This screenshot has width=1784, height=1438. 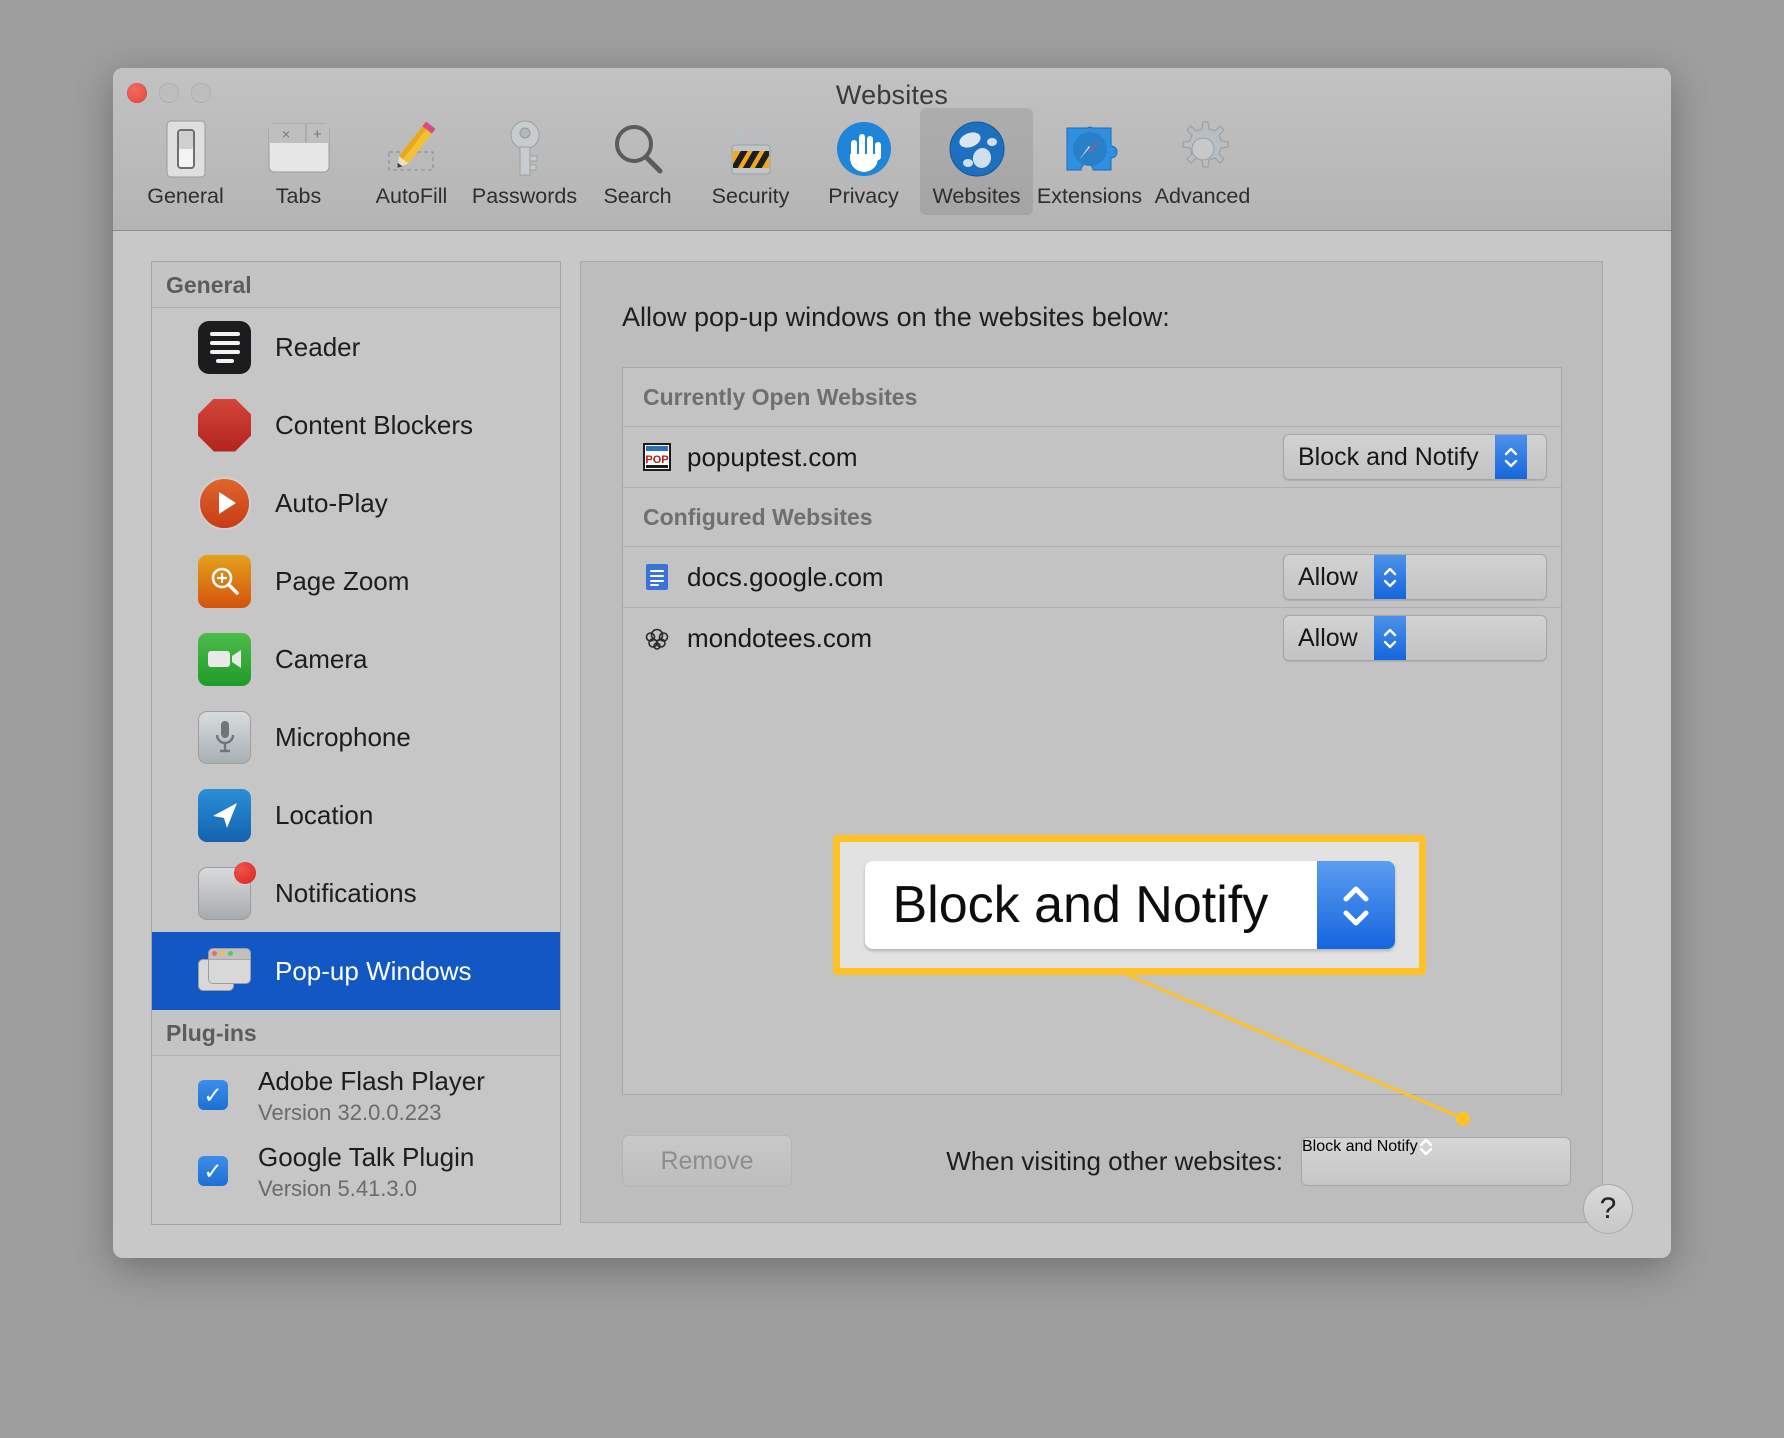 I want to click on callout-permission-select: Block and Notify, so click(x=1129, y=905).